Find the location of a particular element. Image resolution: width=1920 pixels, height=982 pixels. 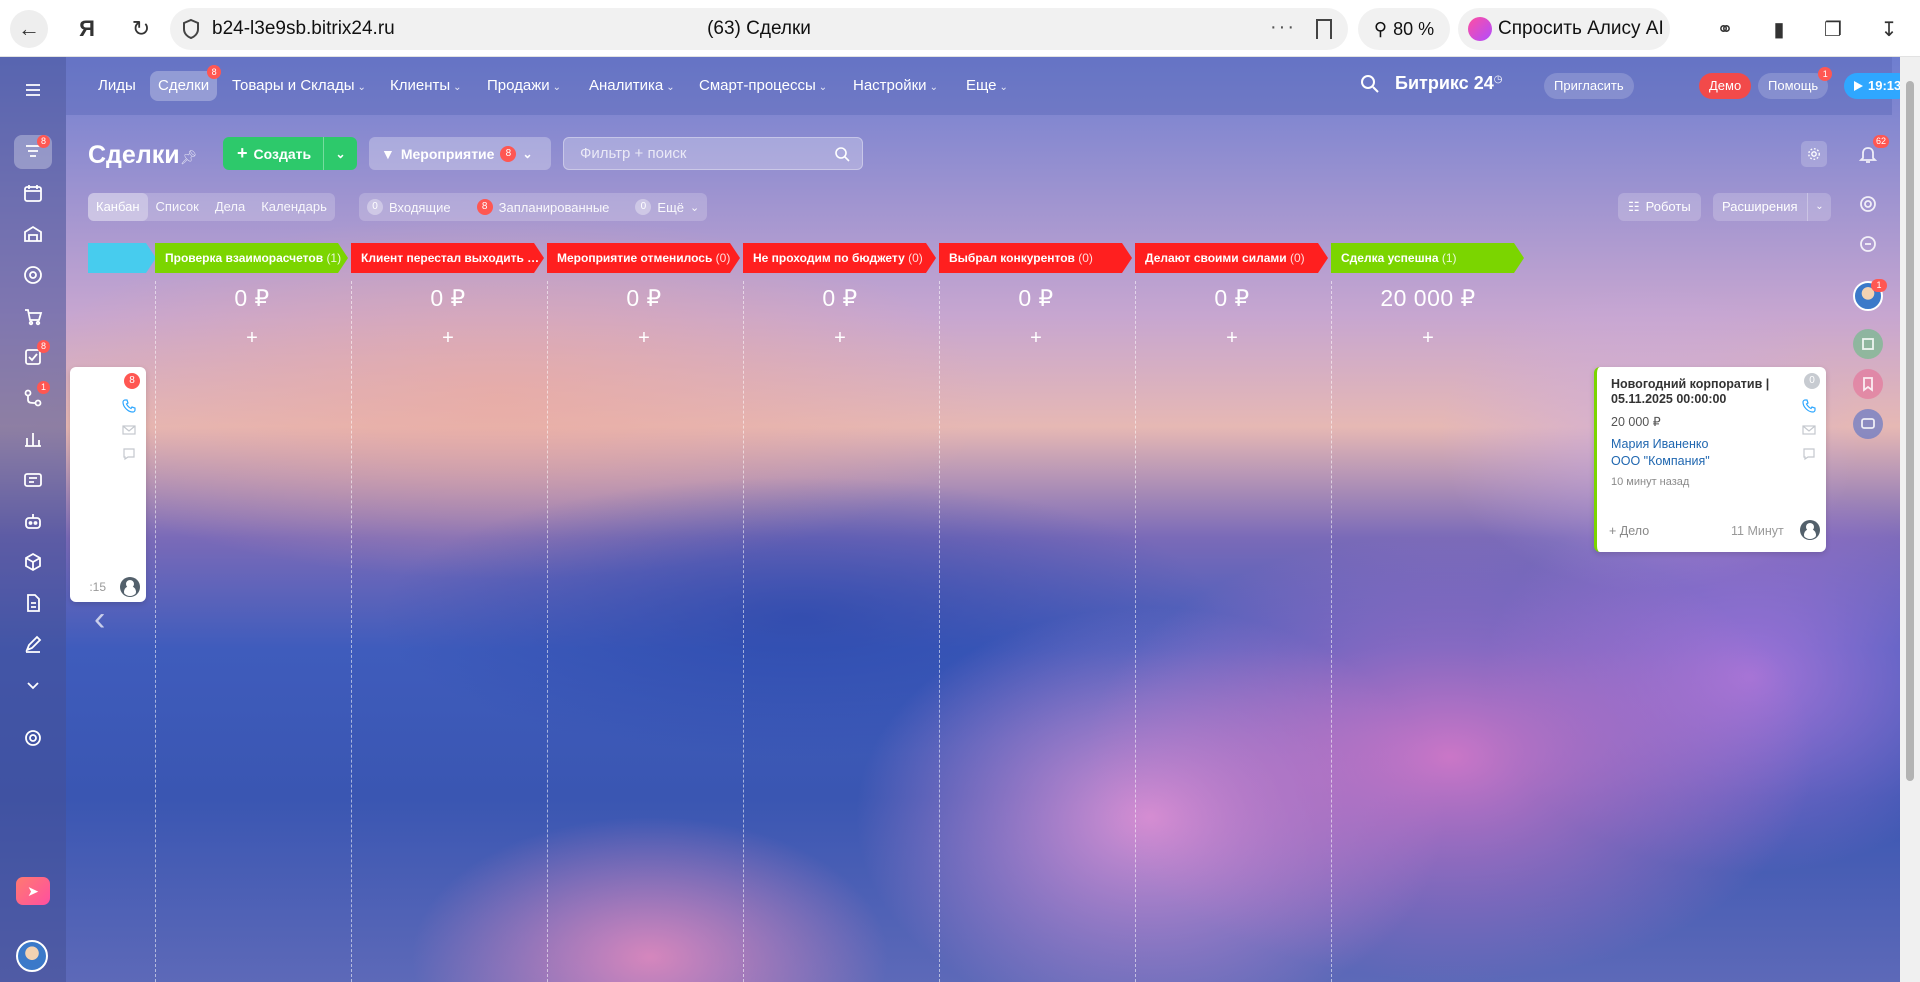

scroll-left-arrow-icon: ‹ is located at coordinates (99, 619).